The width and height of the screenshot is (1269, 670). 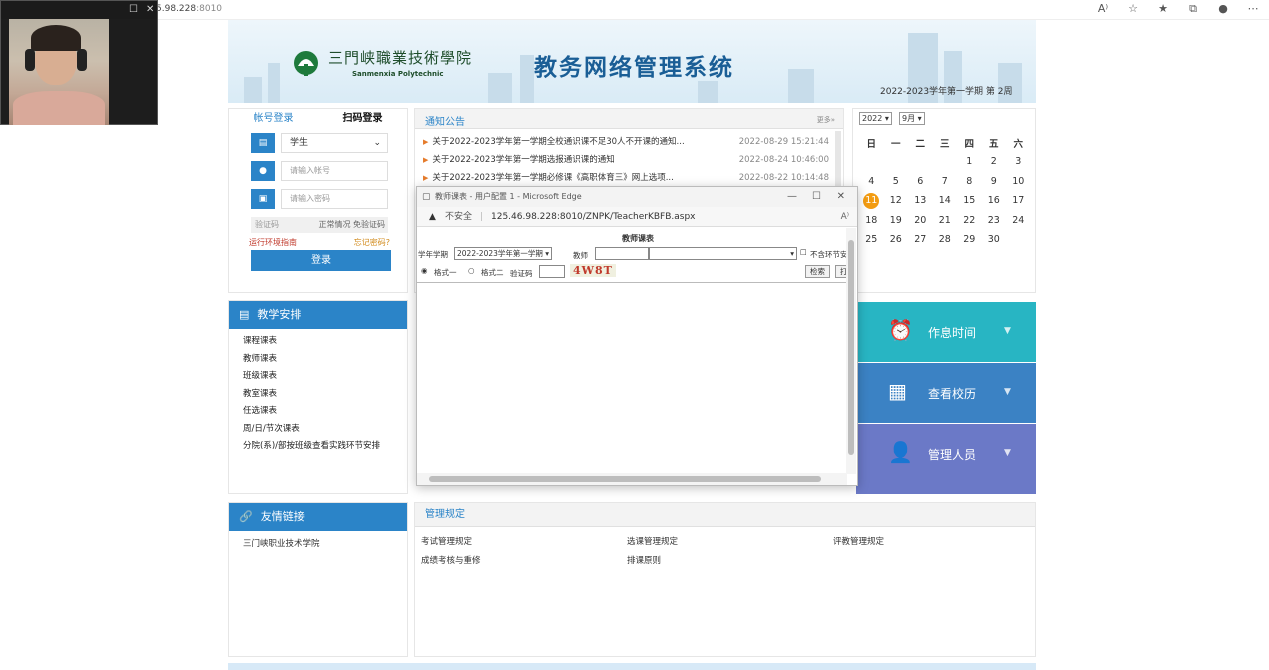 I want to click on calendar-day: 9, so click(x=994, y=182).